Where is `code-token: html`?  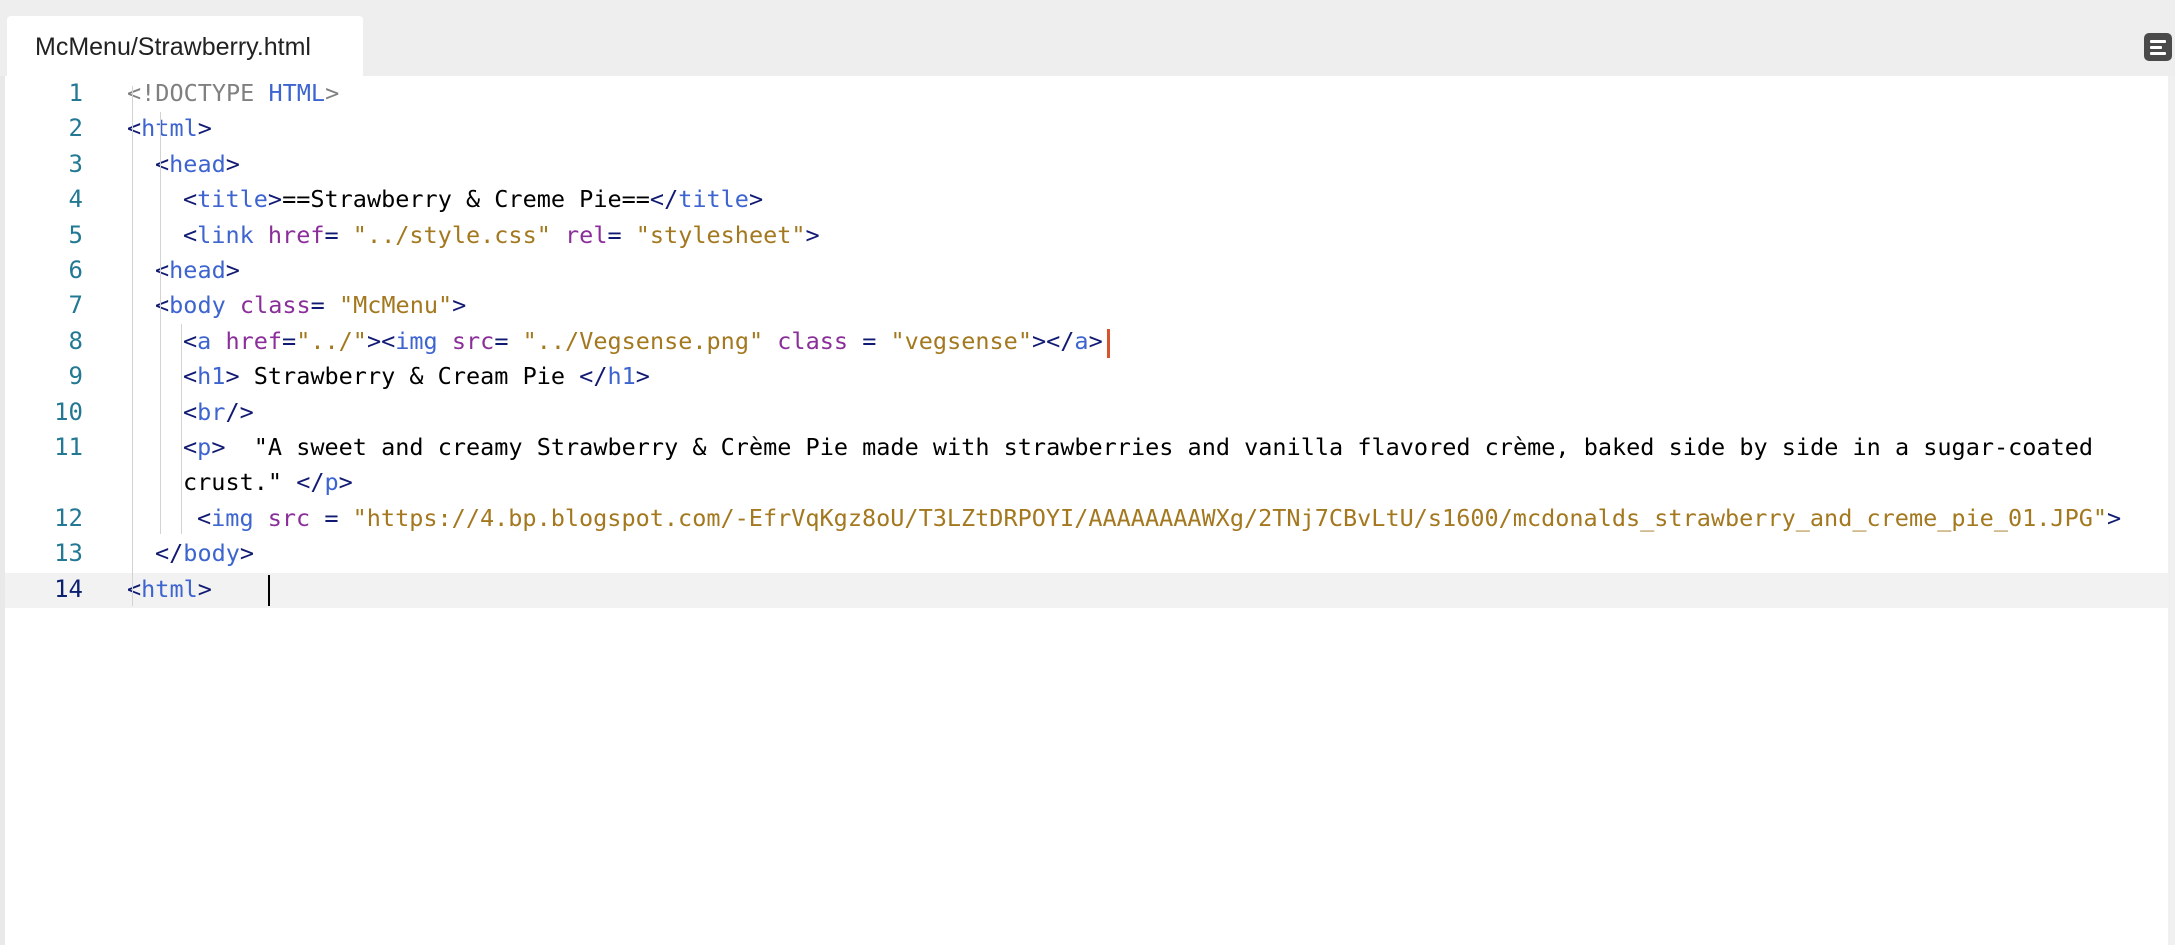
code-token: html is located at coordinates (169, 588).